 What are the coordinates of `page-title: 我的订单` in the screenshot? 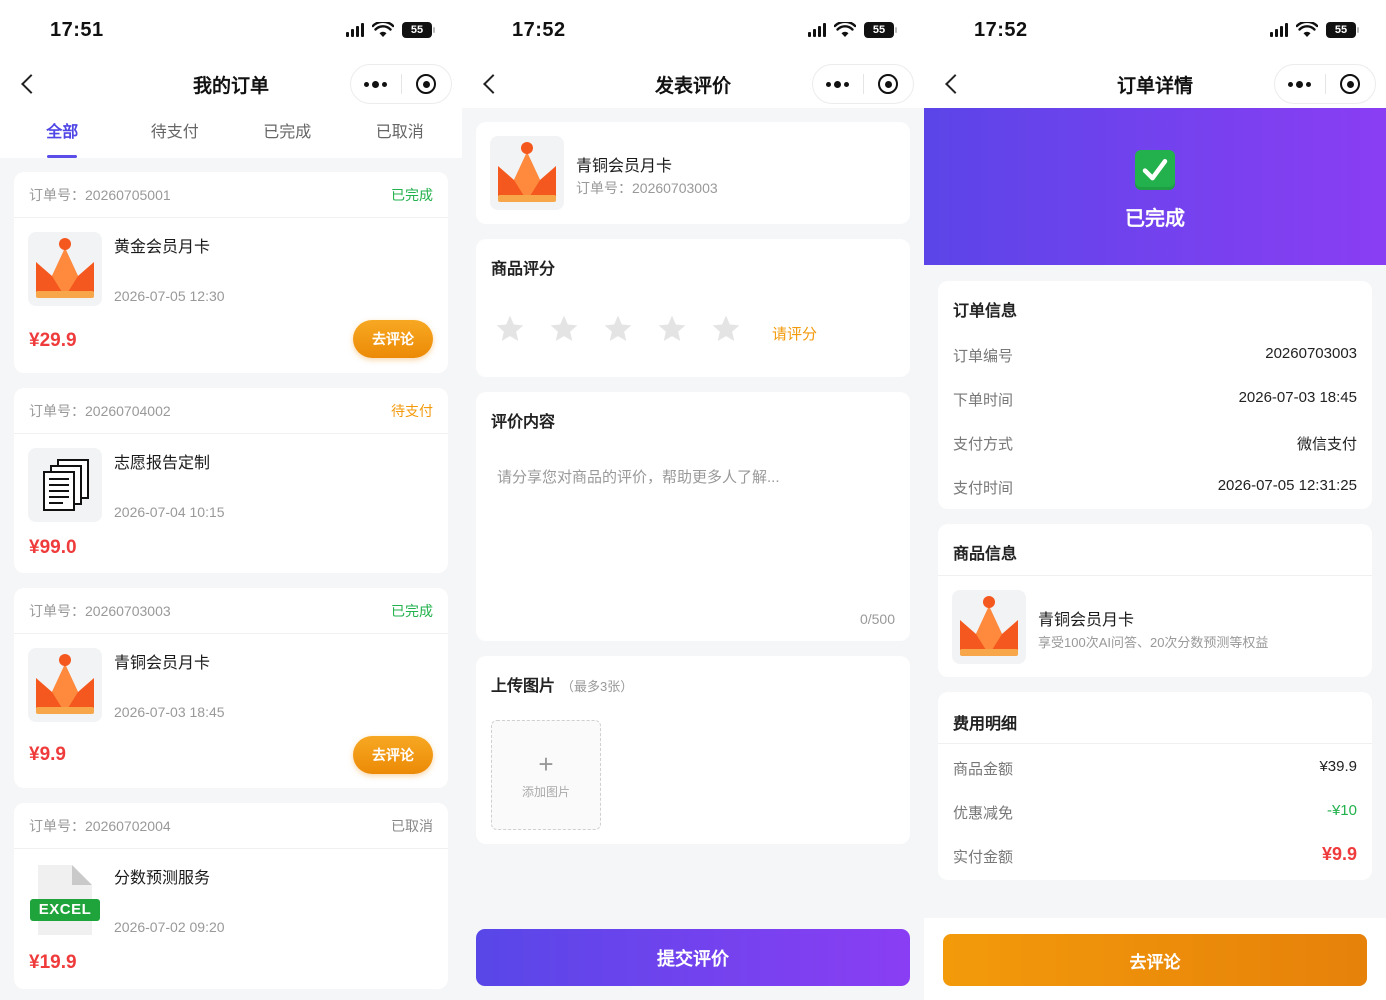 It's located at (230, 86).